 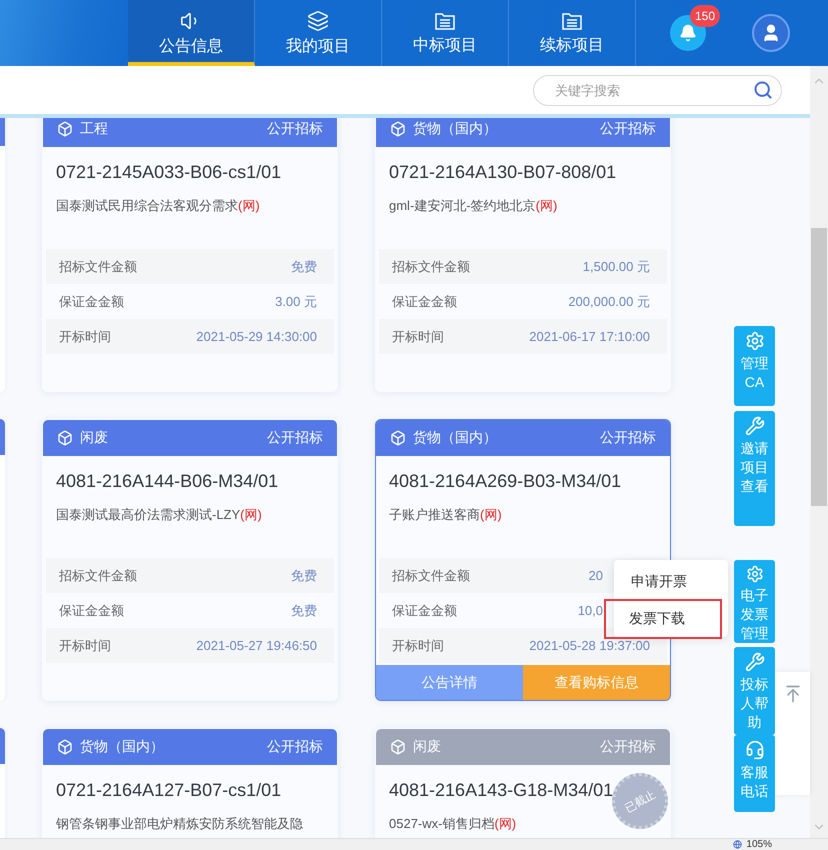 What do you see at coordinates (446, 515) in the screenshot?
I see `project-title: 子账户推送客商(网)` at bounding box center [446, 515].